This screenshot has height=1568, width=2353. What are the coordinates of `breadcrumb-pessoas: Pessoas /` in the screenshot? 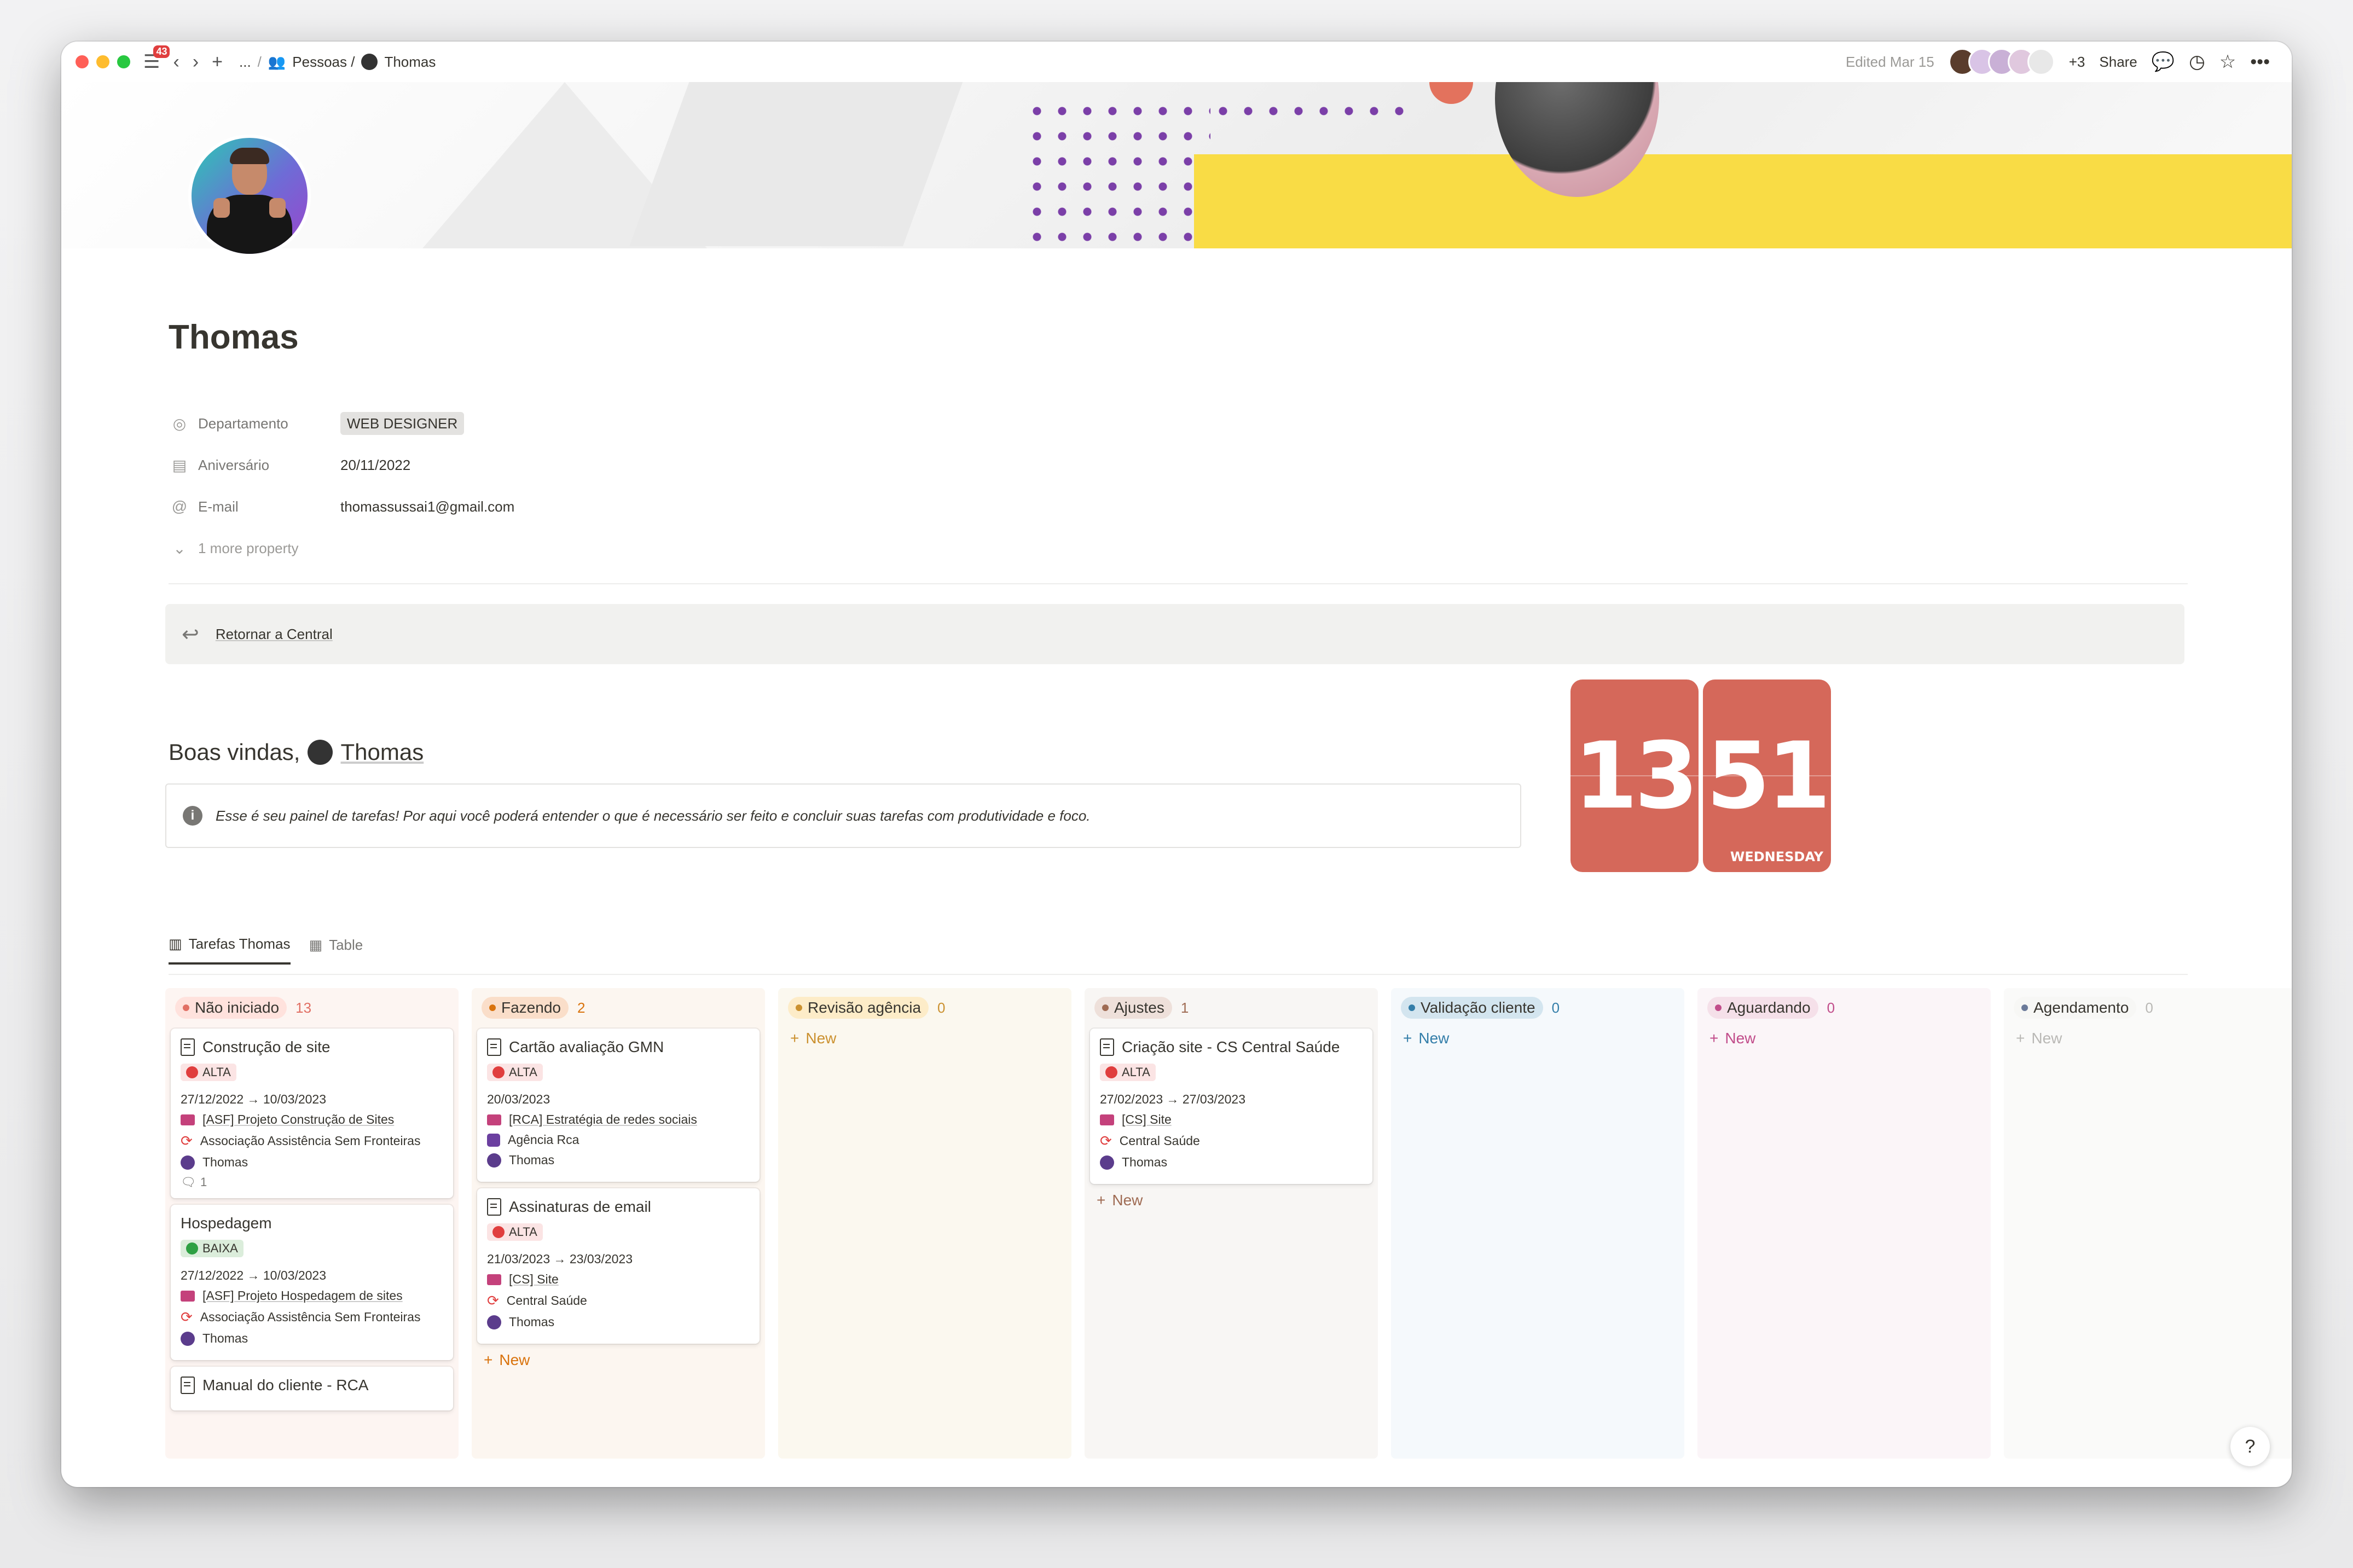 It's located at (324, 62).